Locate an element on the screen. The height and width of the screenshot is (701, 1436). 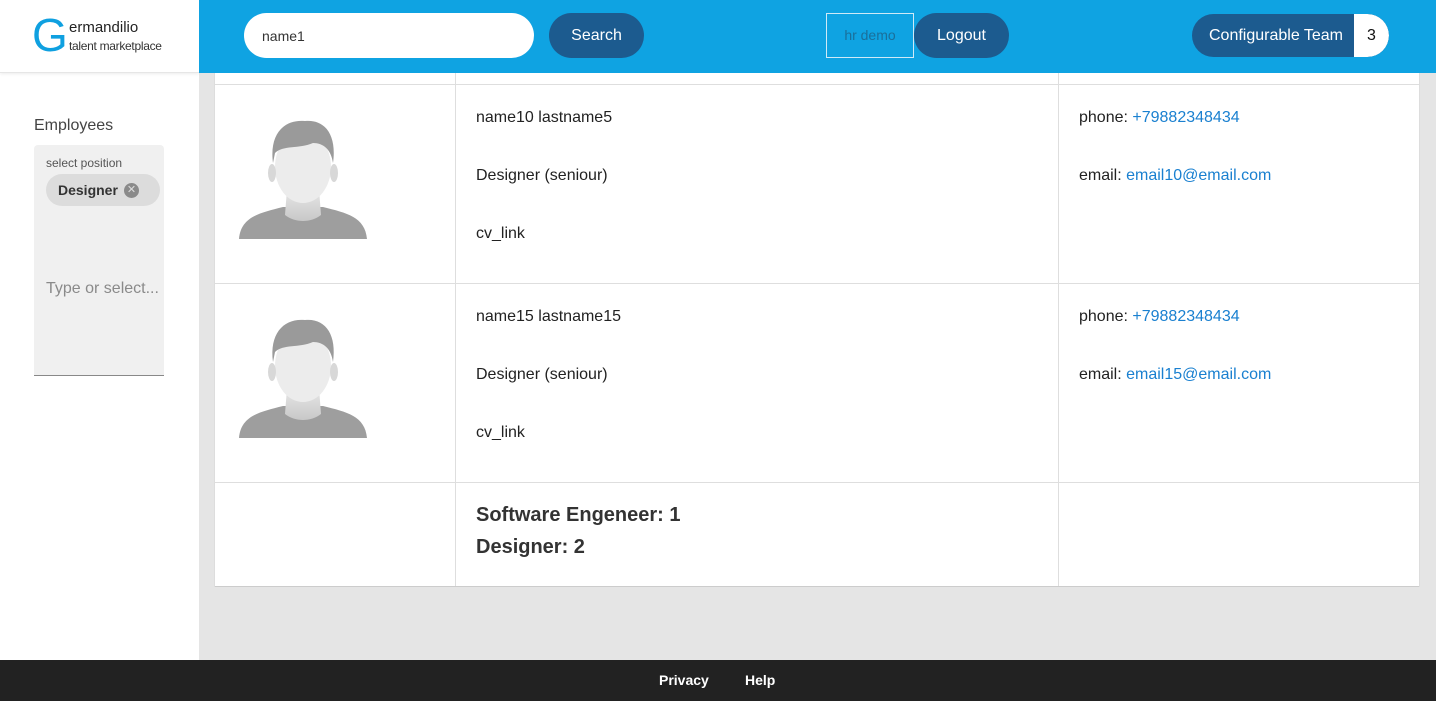
remove-chip-icon: ✕ is located at coordinates (131, 190).